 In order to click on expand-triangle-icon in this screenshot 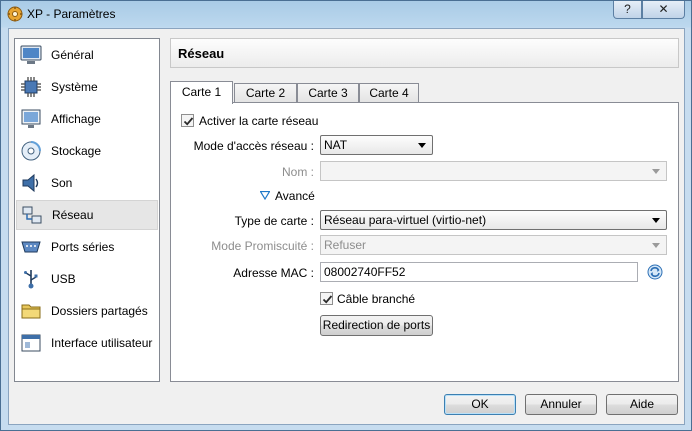, I will do `click(265, 195)`.